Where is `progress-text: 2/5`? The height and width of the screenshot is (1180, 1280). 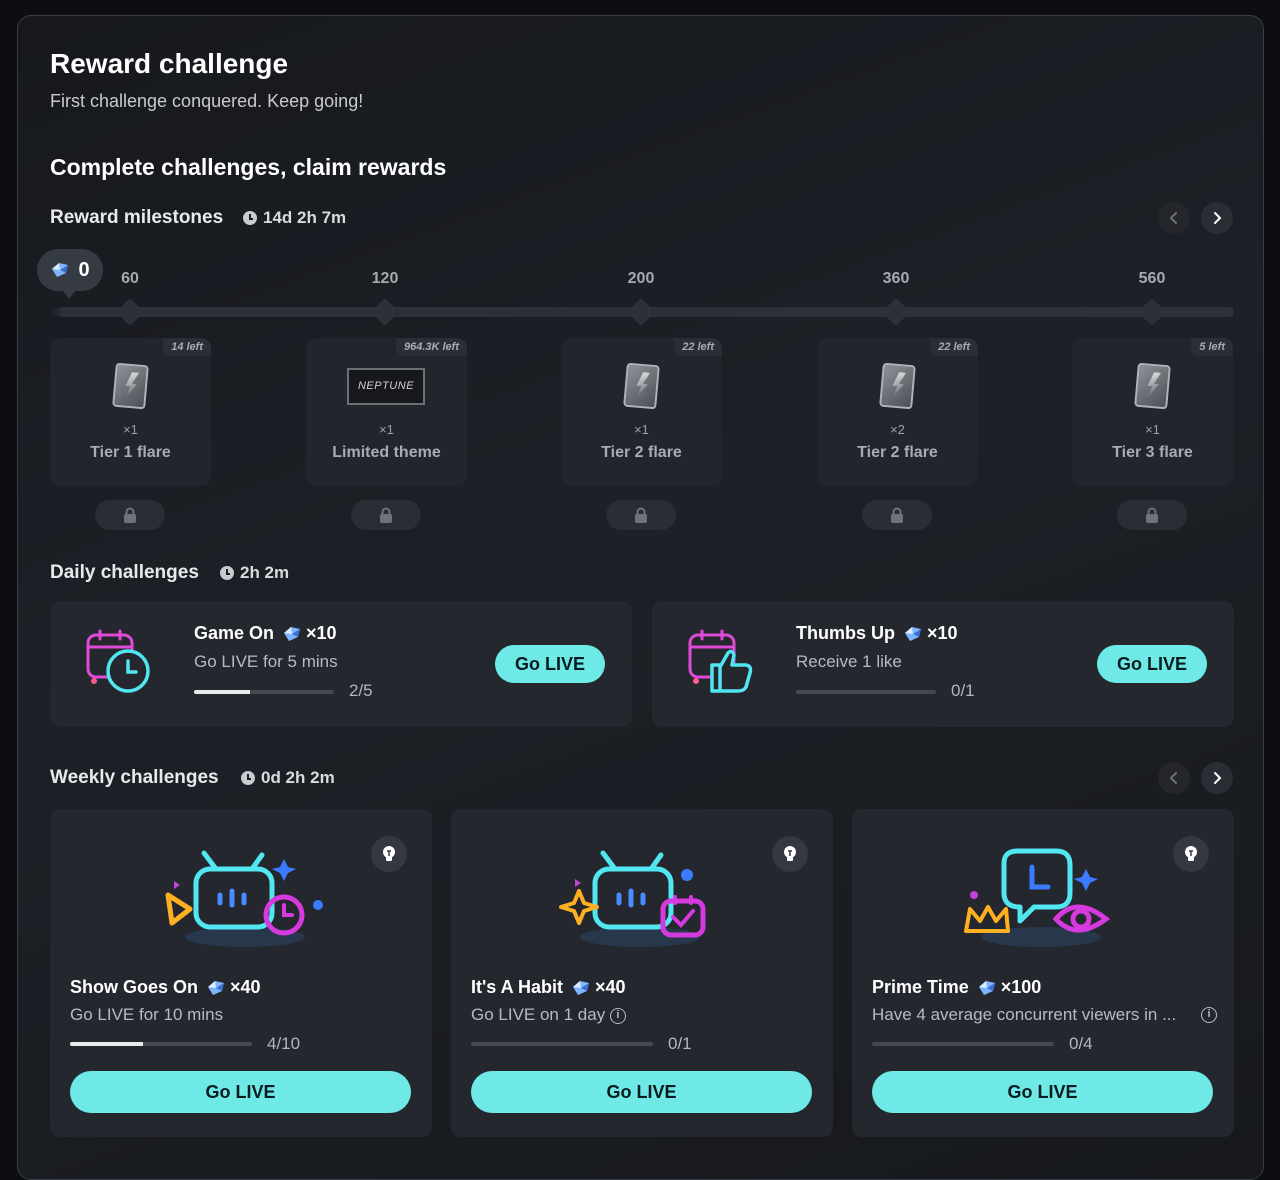
progress-text: 2/5 is located at coordinates (361, 690).